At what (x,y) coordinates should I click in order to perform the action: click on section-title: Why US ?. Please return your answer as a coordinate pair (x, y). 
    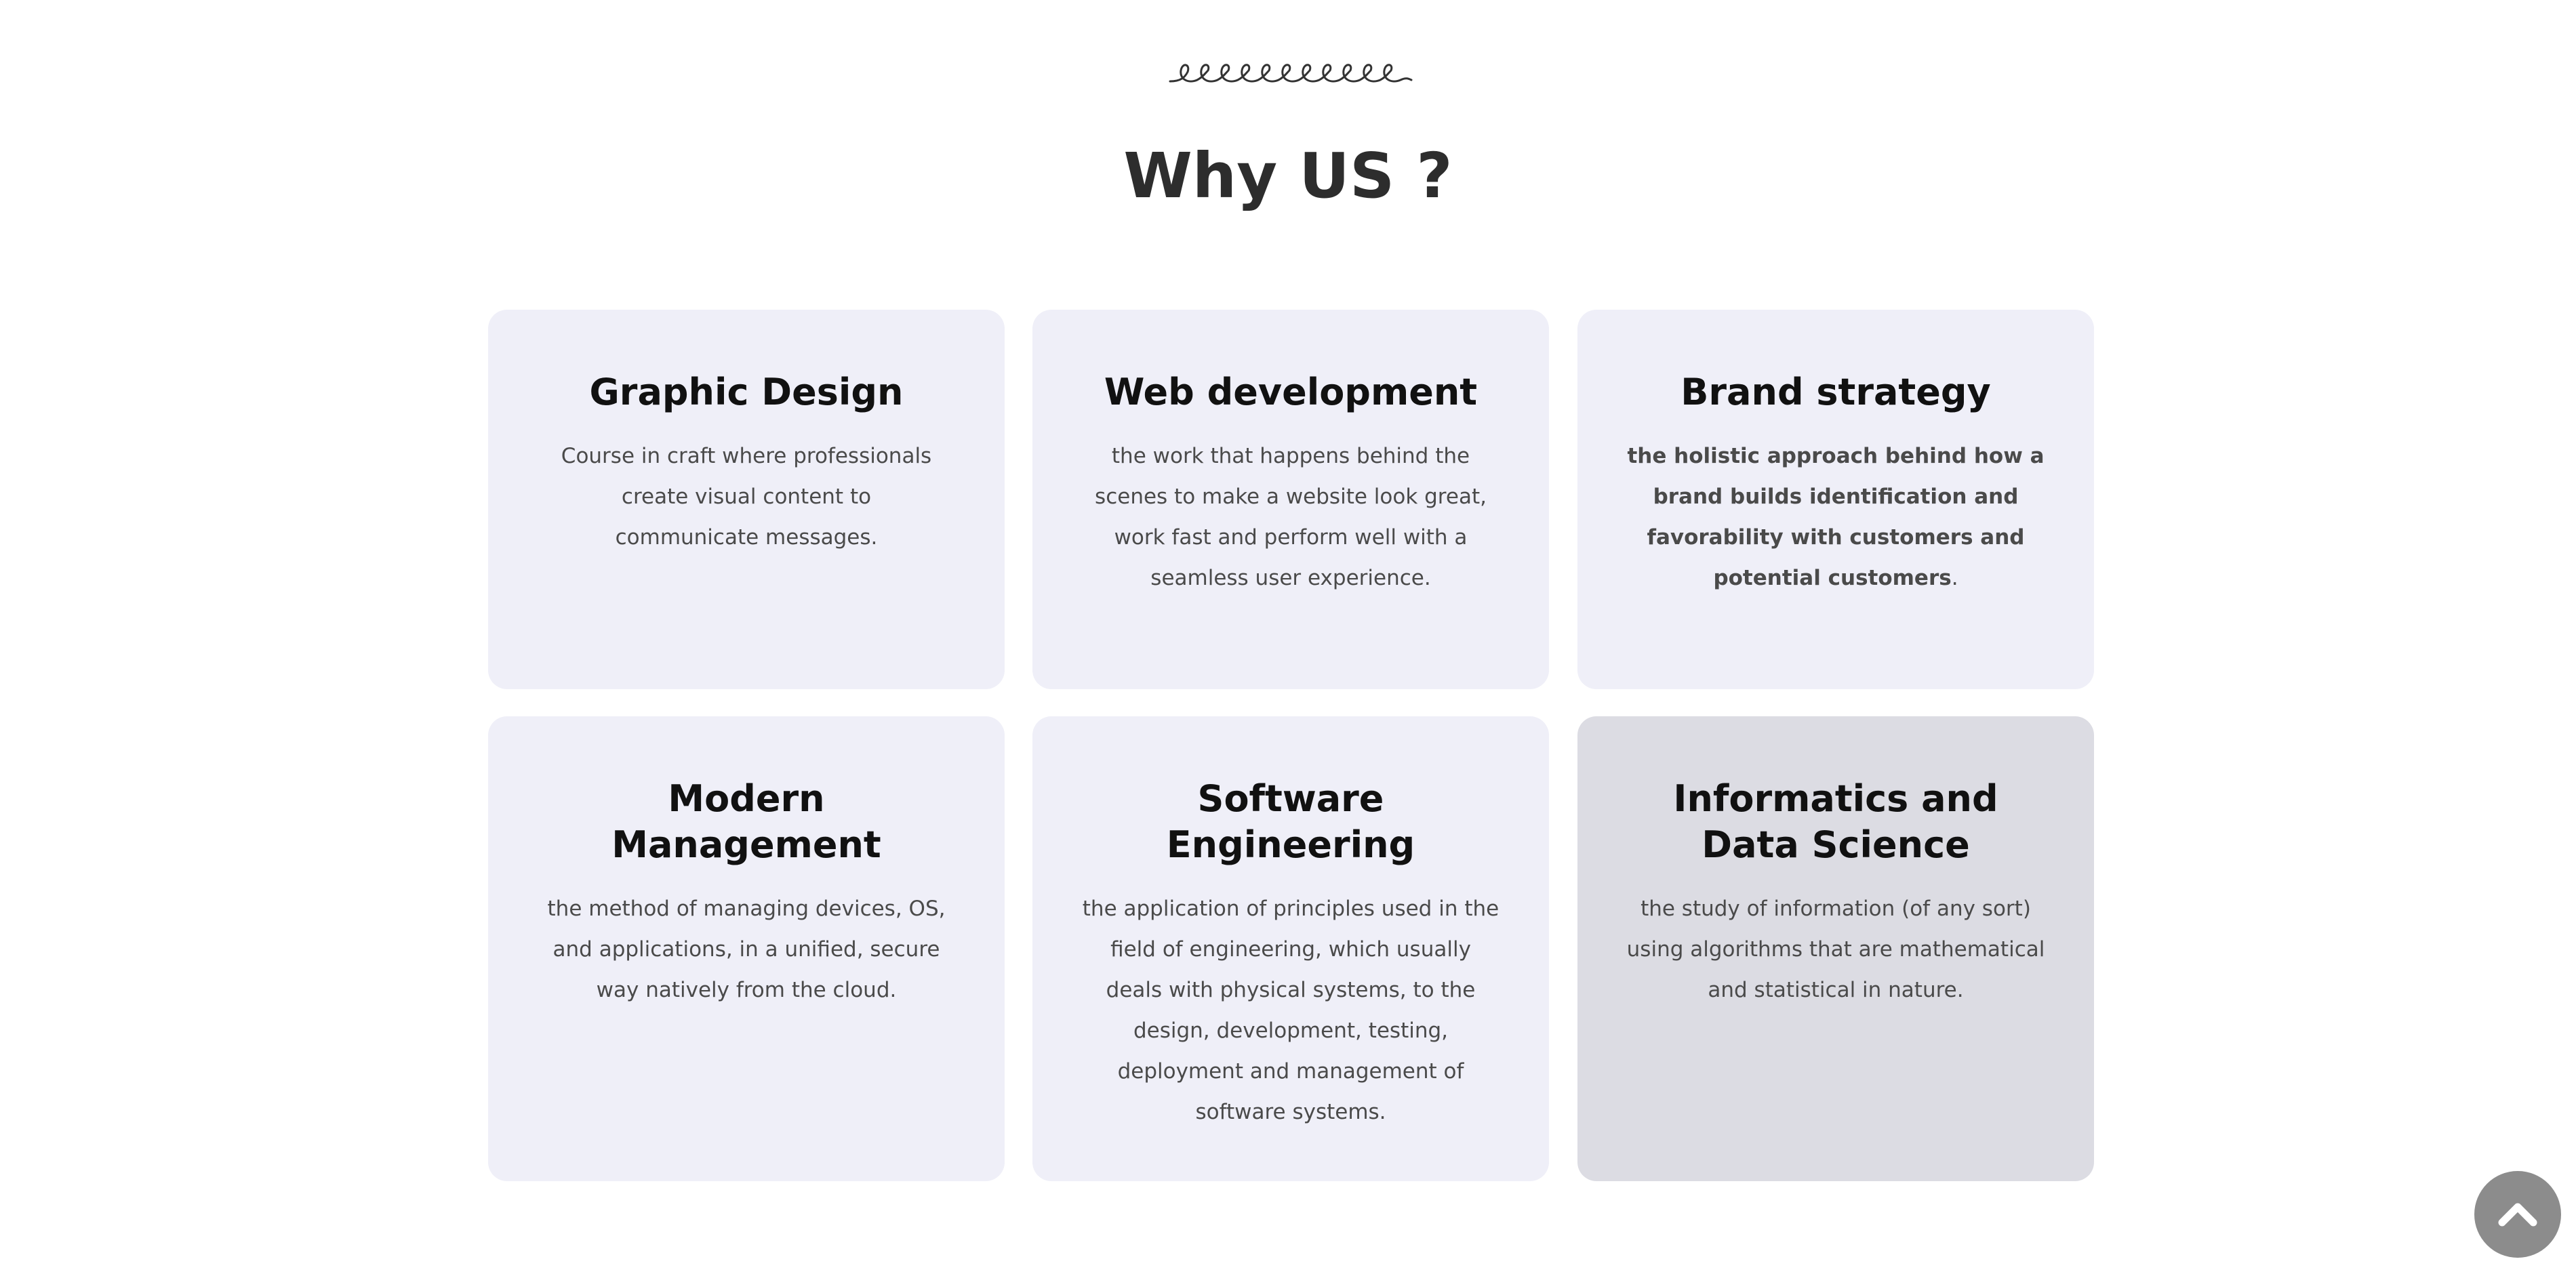
    Looking at the image, I should click on (1288, 176).